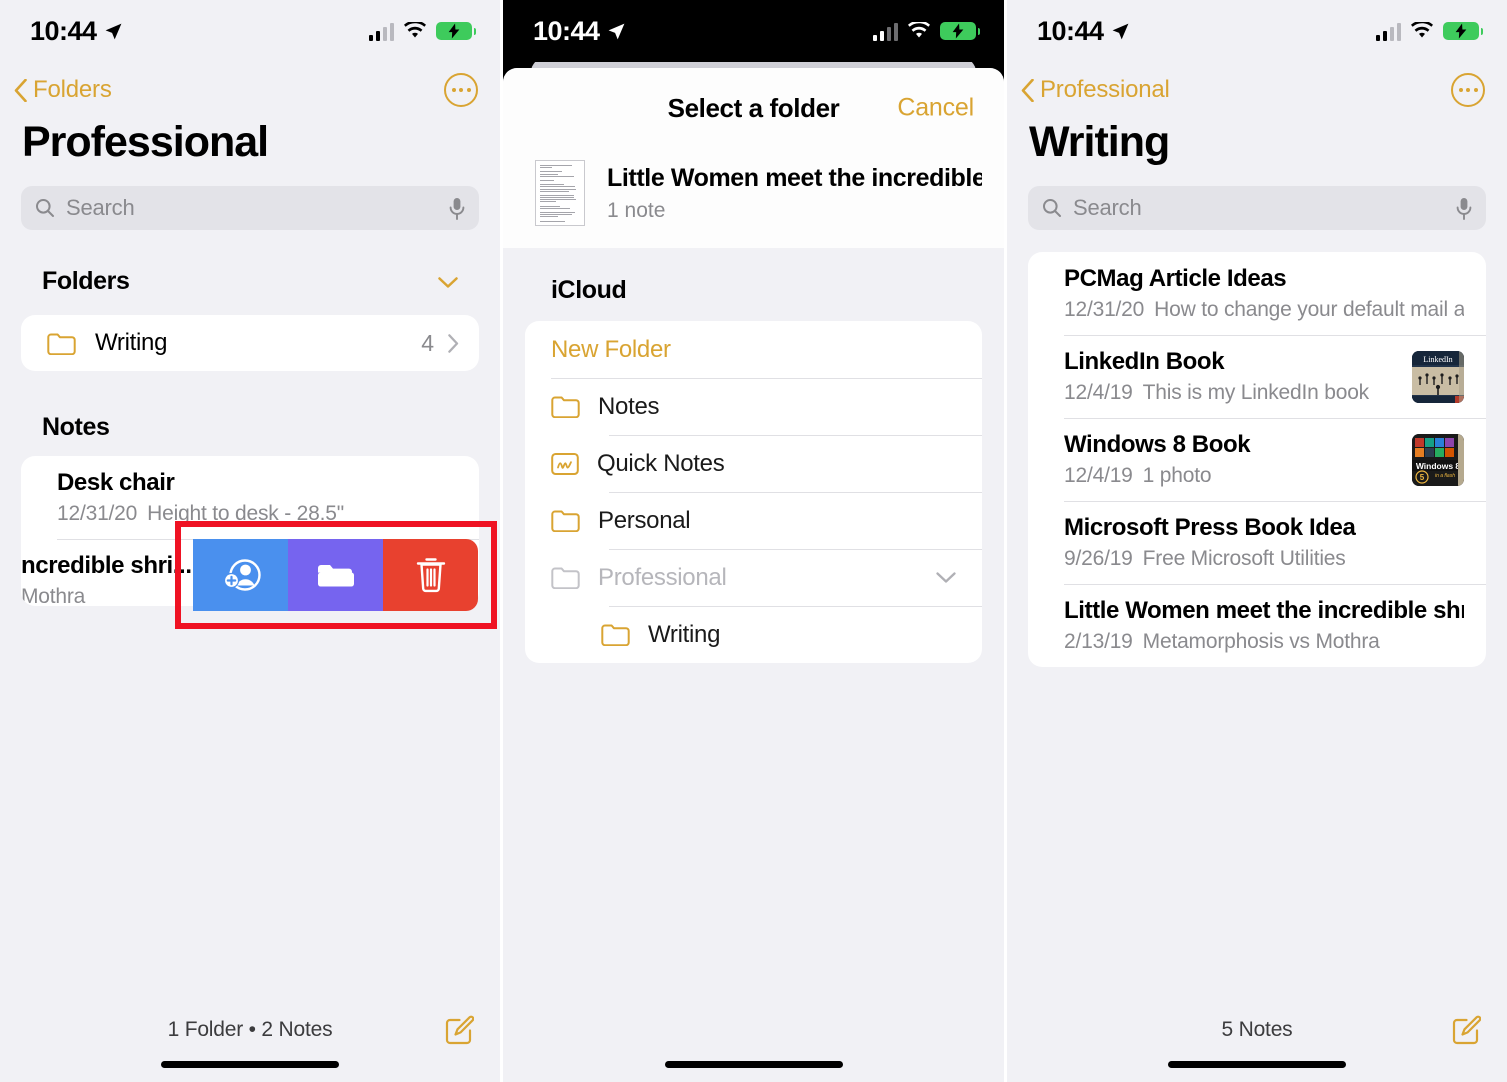 The width and height of the screenshot is (1507, 1082). What do you see at coordinates (250, 1064) in the screenshot?
I see `home-indicator` at bounding box center [250, 1064].